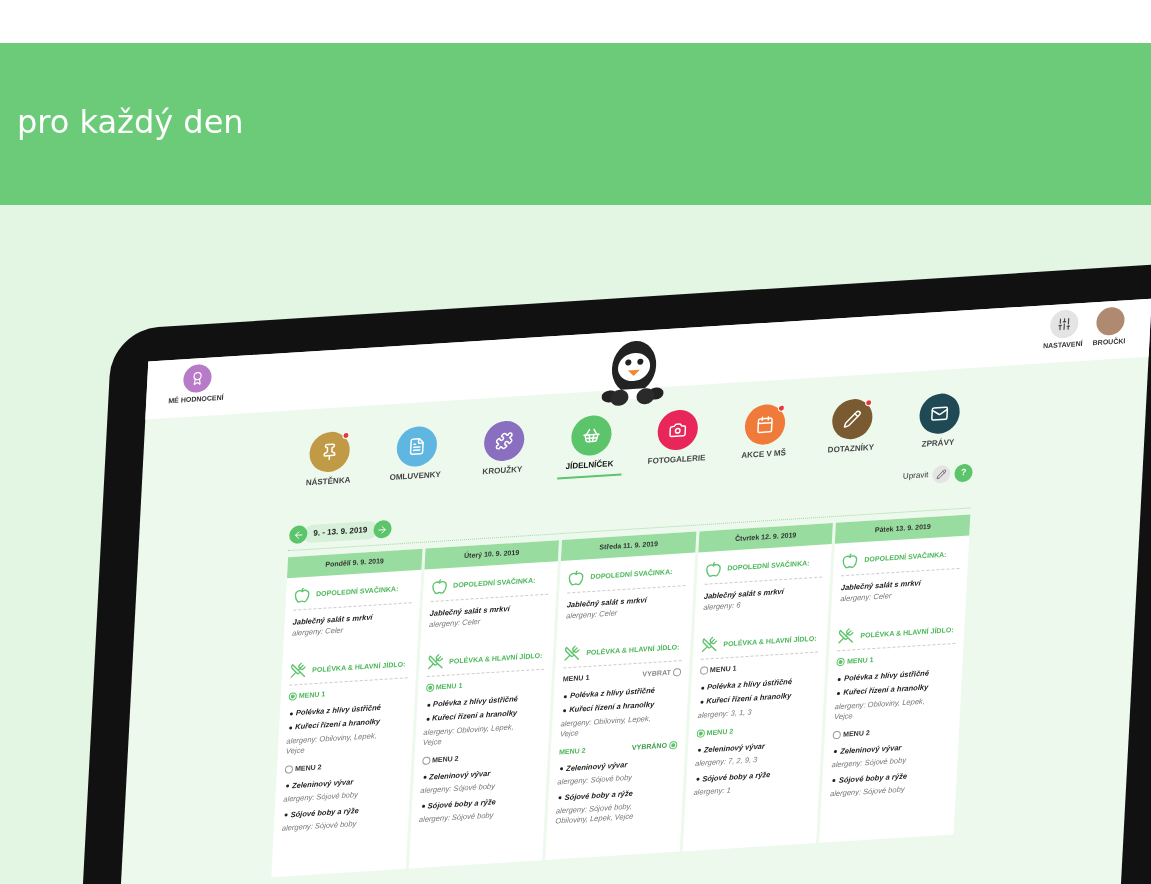 The width and height of the screenshot is (1151, 884). I want to click on calendar-icon, so click(765, 425).